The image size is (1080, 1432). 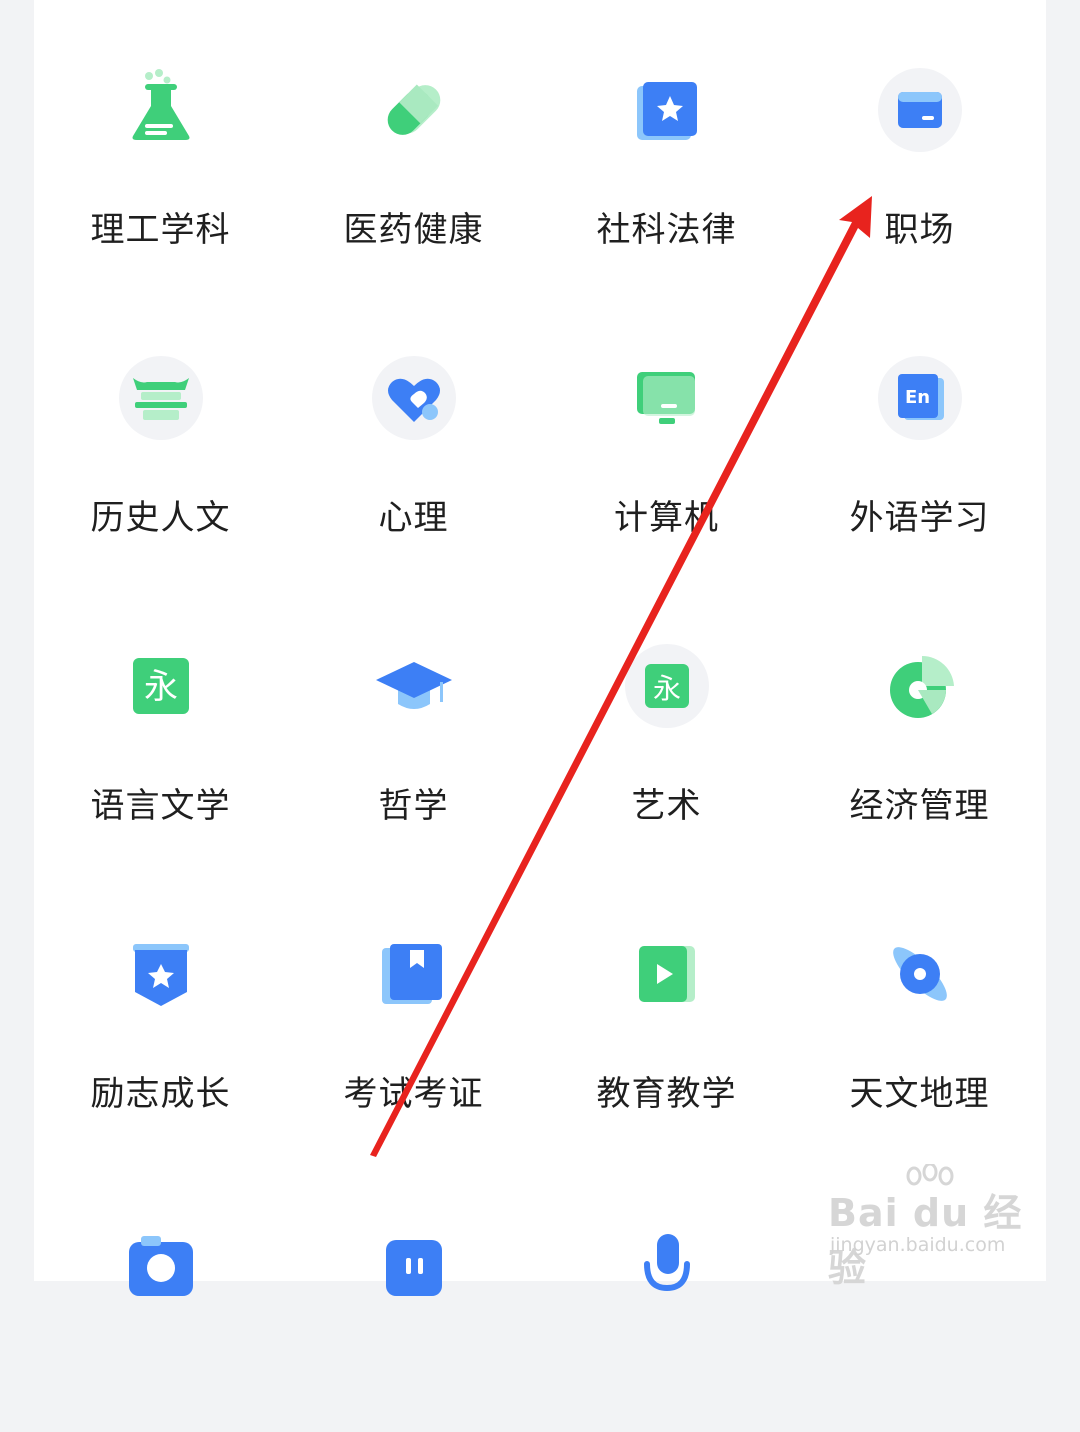 I want to click on category-label: 艺术, so click(x=666, y=806).